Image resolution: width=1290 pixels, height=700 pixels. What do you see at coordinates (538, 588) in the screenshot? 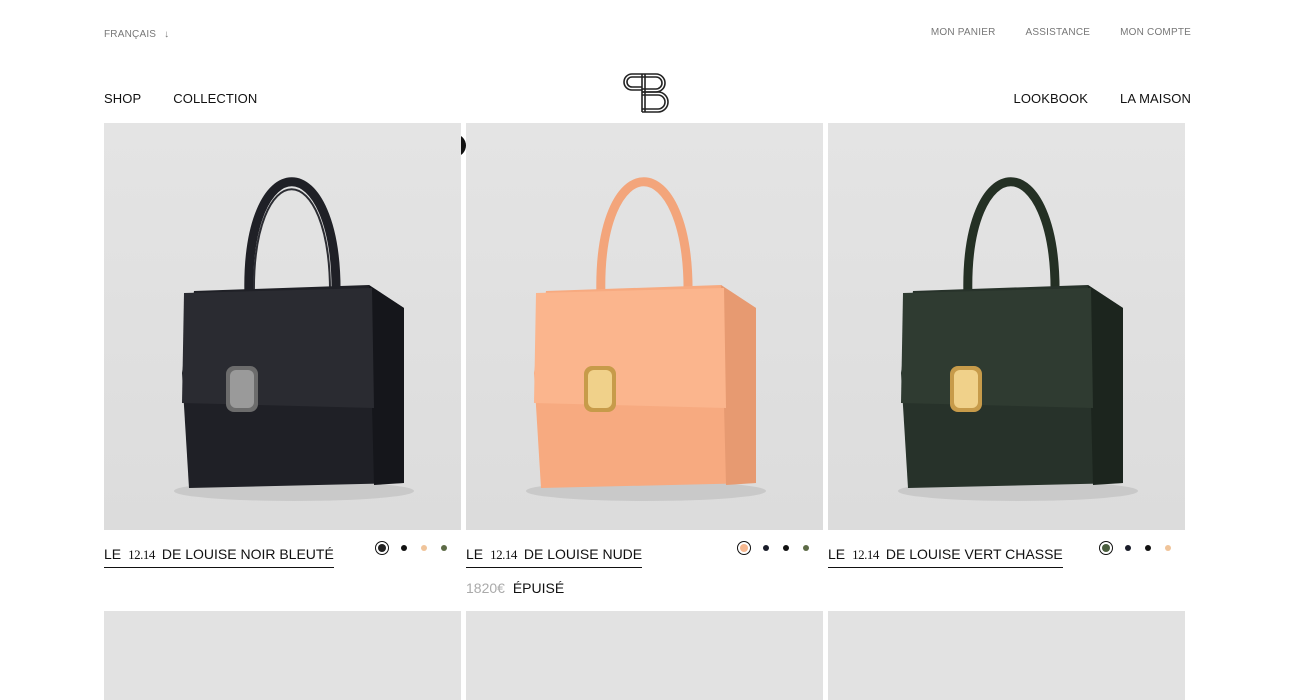
I see `stock-status: ÉPUISÉ` at bounding box center [538, 588].